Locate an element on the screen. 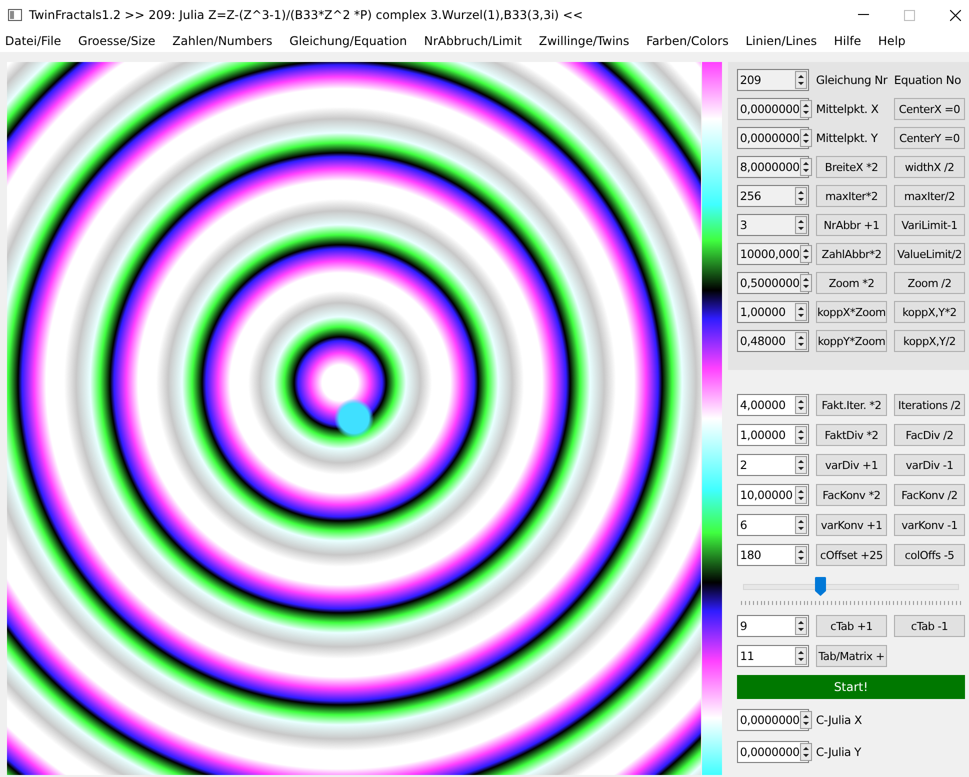  window-title: TwinFractals1.2 >> 209: Julia Z=Z-(Z^3-1)/(B33*Z^2 *P) complex 3.Wurzel(1),B33(3,3i) << is located at coordinates (306, 15).